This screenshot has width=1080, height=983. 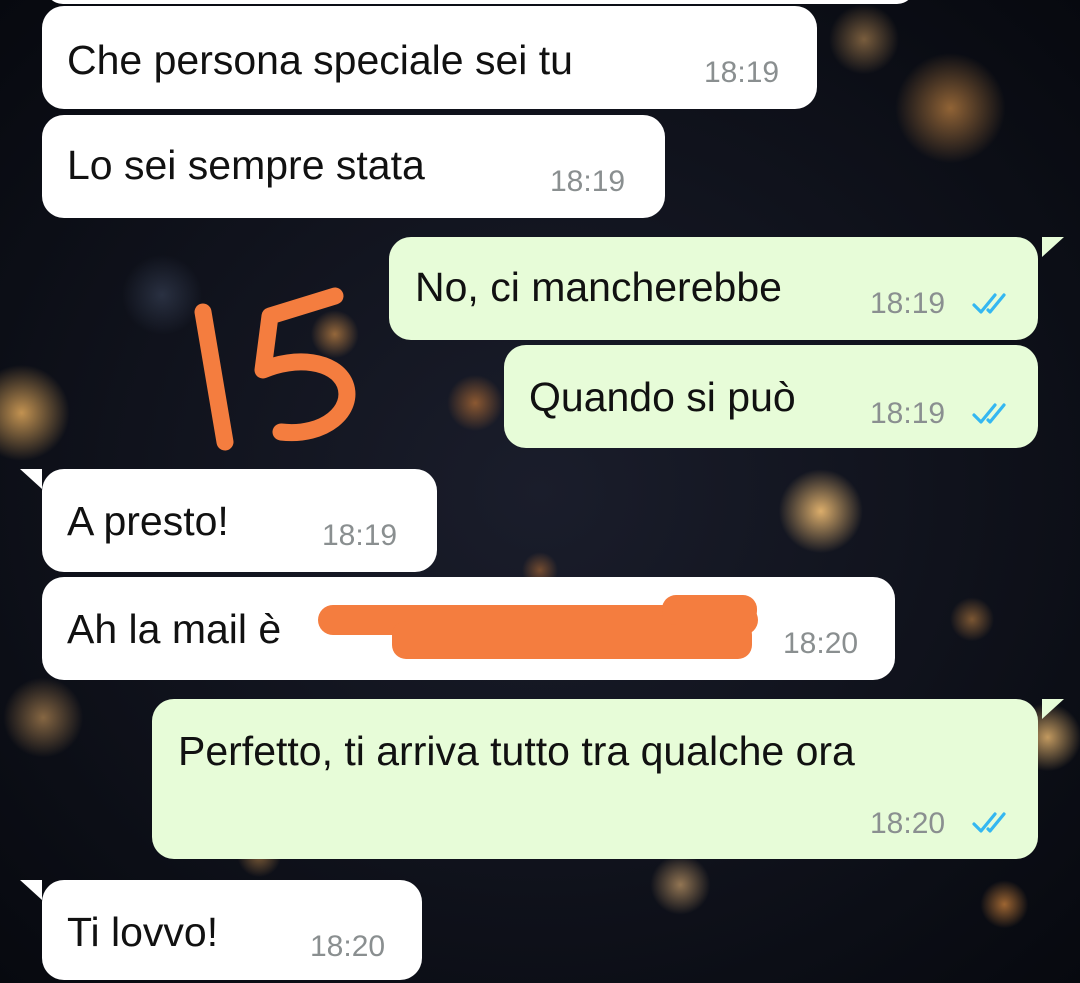 What do you see at coordinates (143, 932) in the screenshot?
I see `message-text: Ti lovvo!` at bounding box center [143, 932].